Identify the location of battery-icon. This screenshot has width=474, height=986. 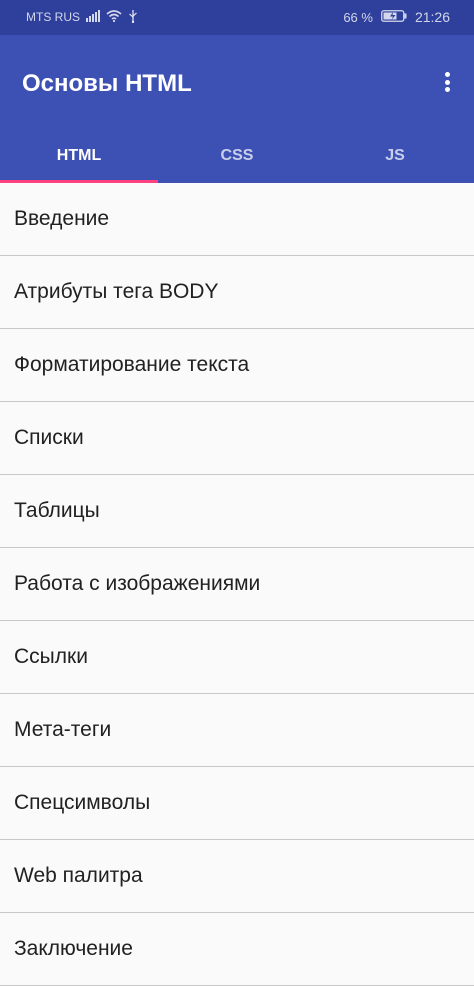
(394, 17).